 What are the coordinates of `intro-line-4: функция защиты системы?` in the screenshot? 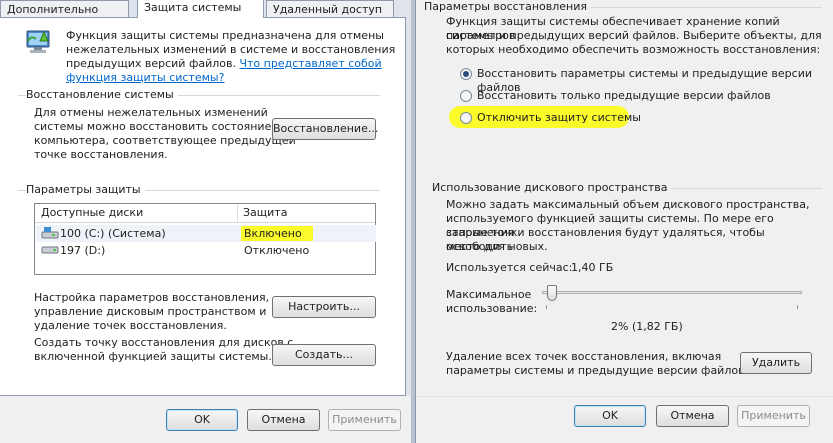 It's located at (145, 78).